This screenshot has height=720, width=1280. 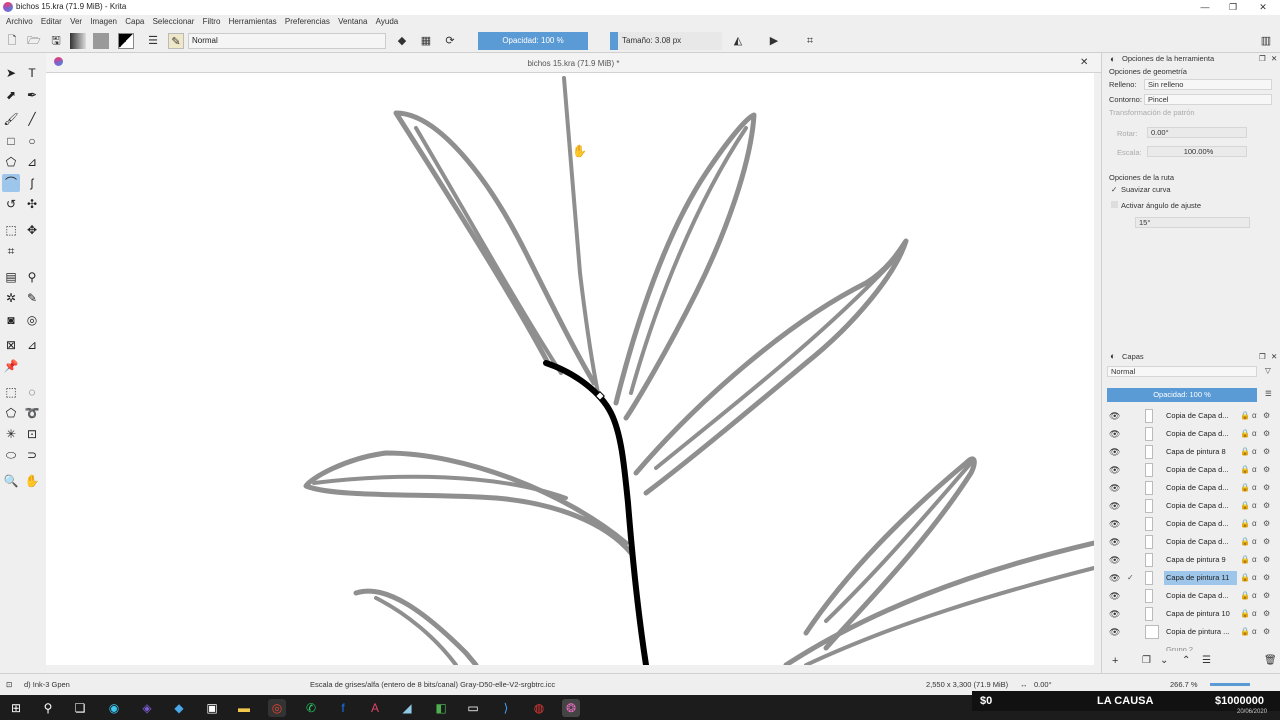 I want to click on terminal-icon: ▭, so click(x=473, y=708).